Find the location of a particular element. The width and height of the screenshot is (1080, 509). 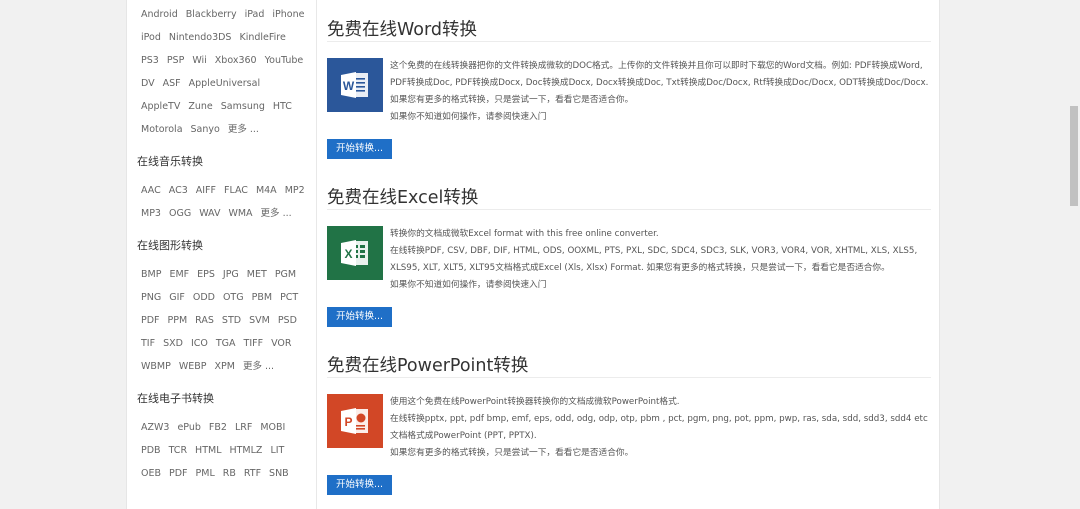

format-link: YouTube is located at coordinates (284, 60).